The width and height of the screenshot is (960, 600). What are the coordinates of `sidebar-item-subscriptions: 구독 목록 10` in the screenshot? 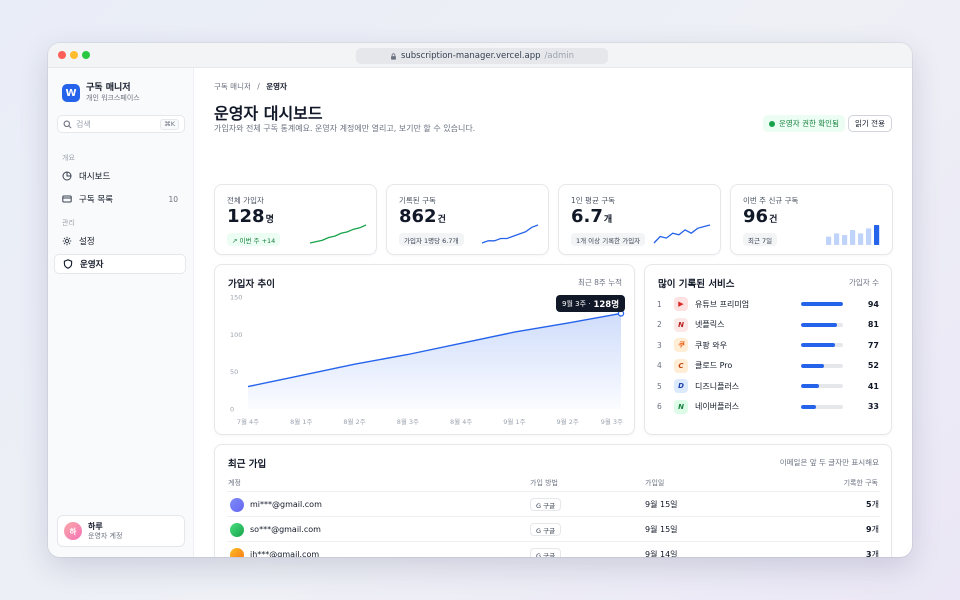 It's located at (120, 199).